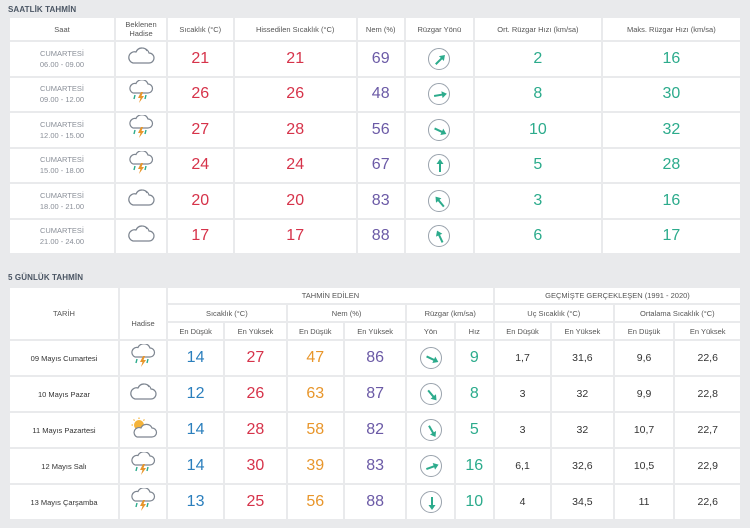 This screenshot has width=750, height=528. I want to click on temp-min-value: 14, so click(196, 466).